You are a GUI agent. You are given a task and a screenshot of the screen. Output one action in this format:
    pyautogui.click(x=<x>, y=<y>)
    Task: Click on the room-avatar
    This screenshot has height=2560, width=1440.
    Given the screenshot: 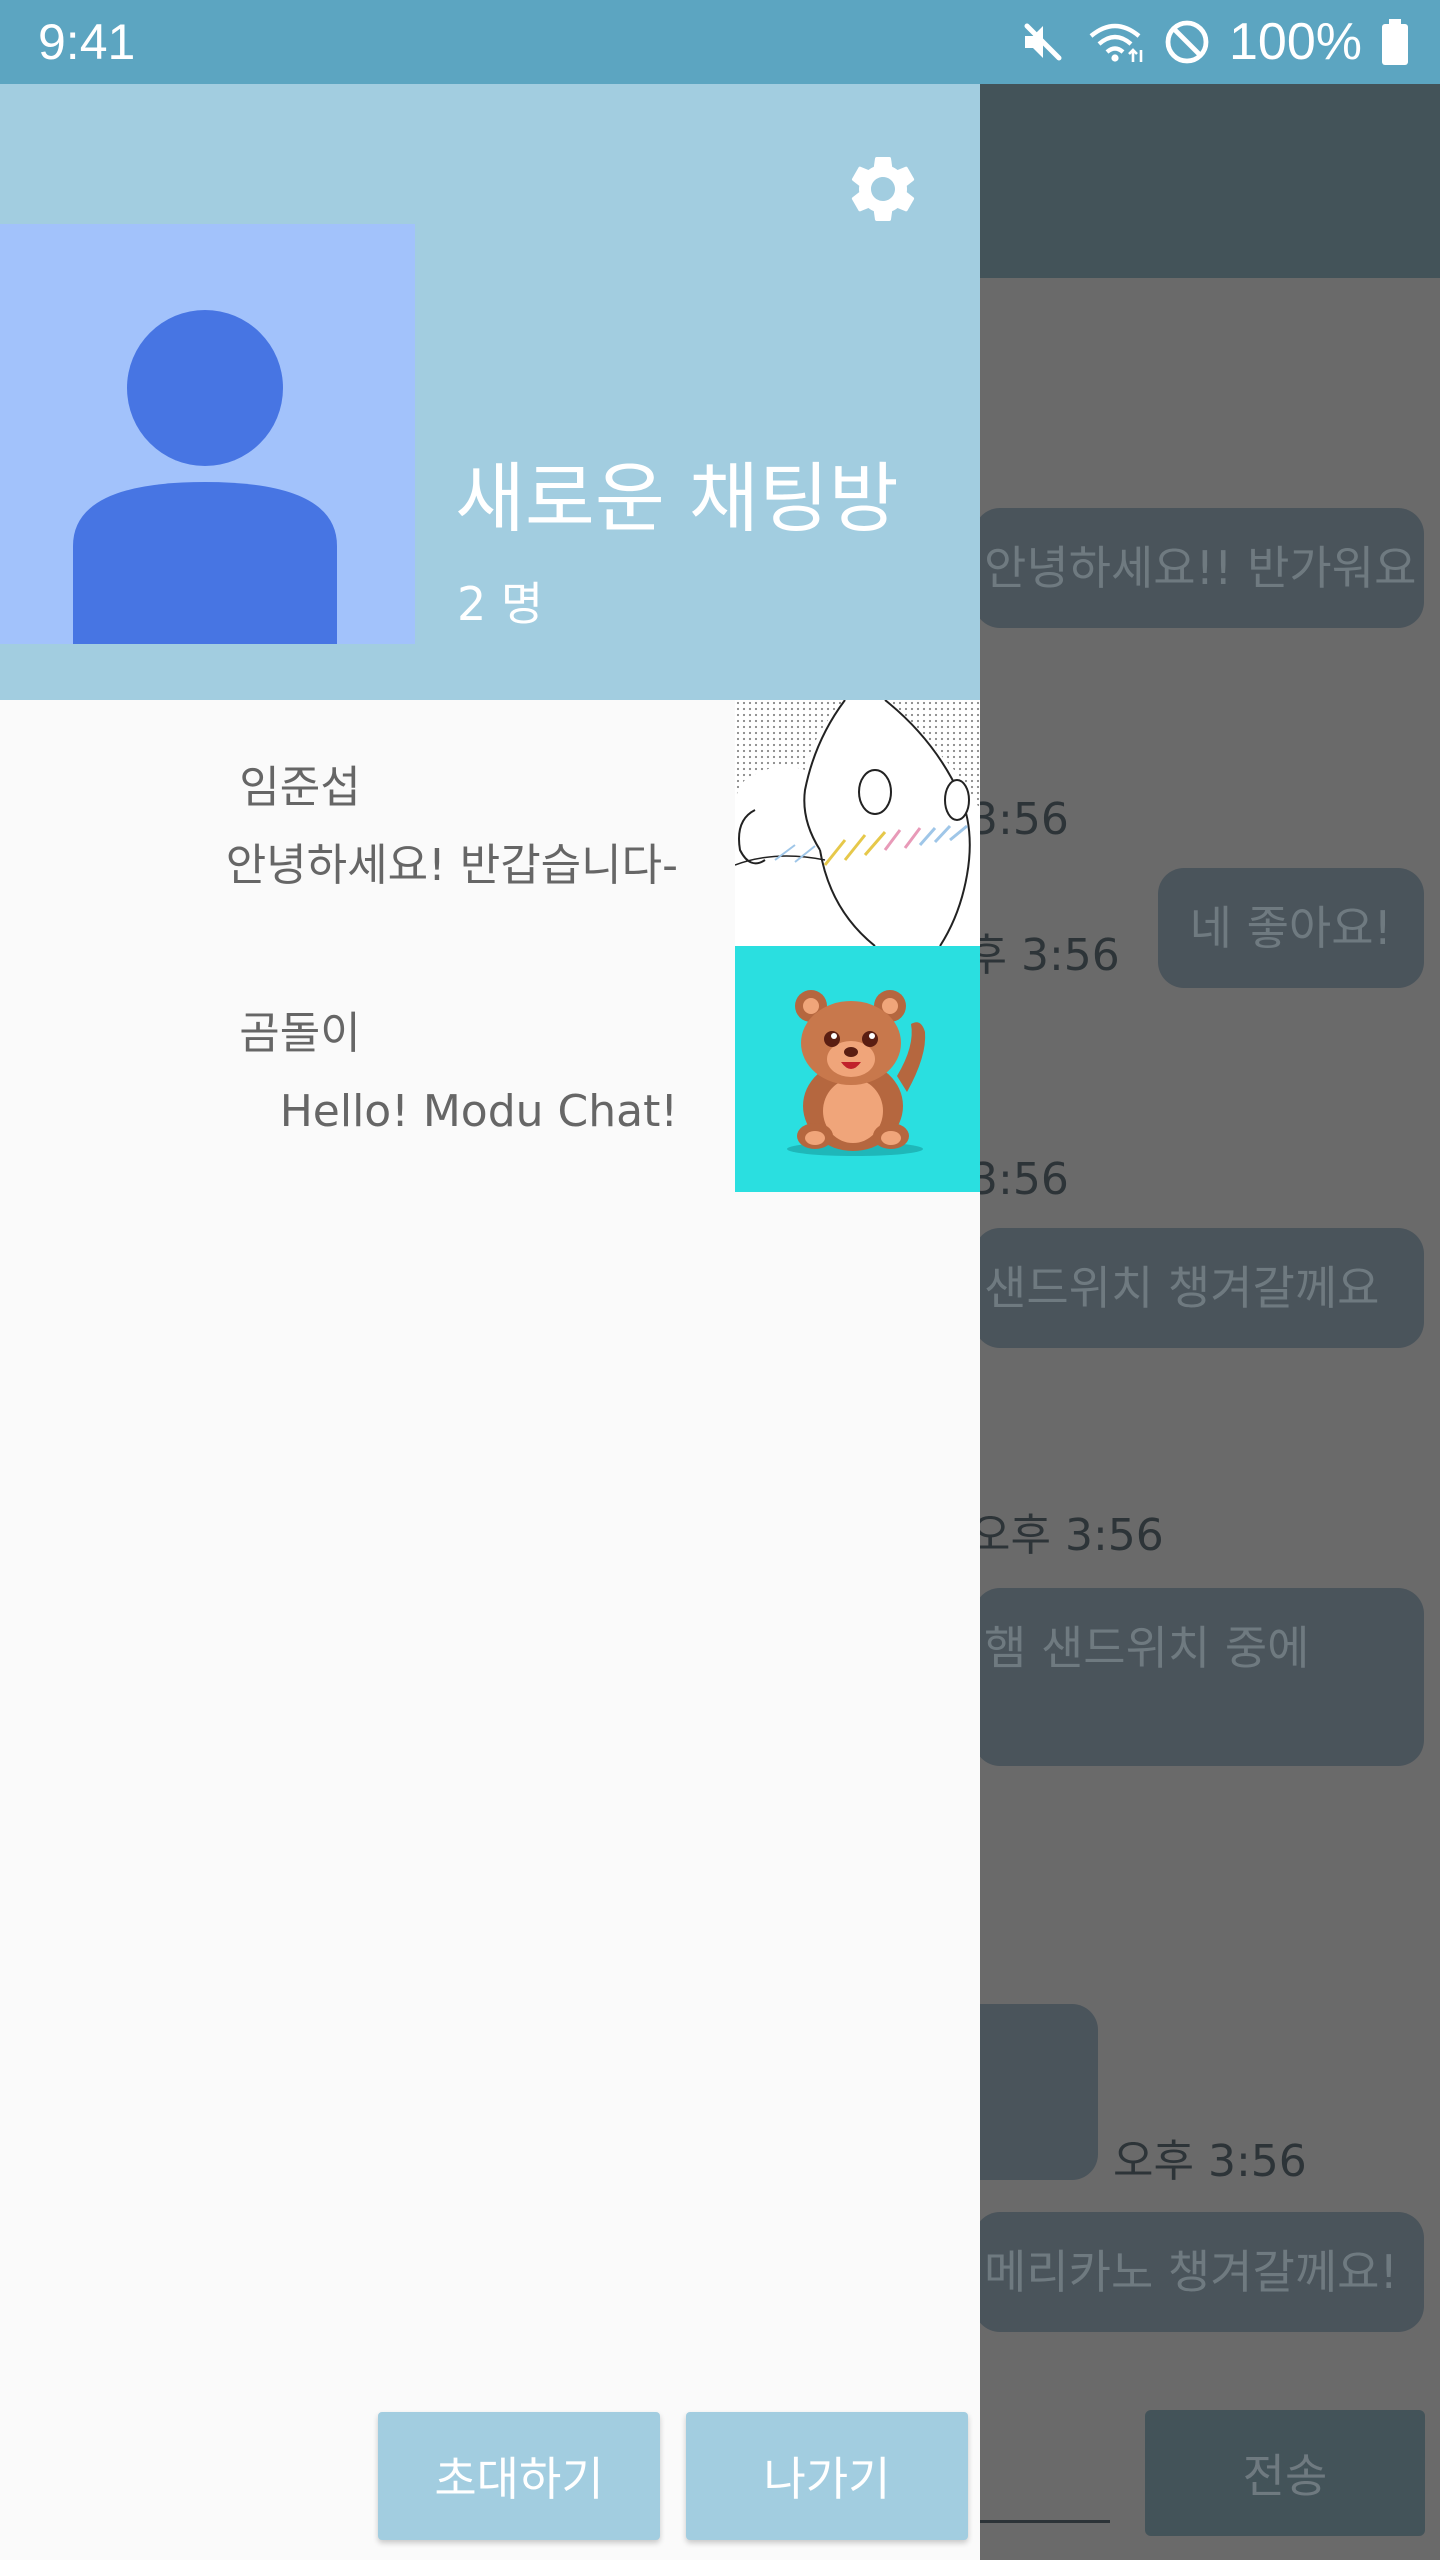 What is the action you would take?
    pyautogui.click(x=207, y=434)
    